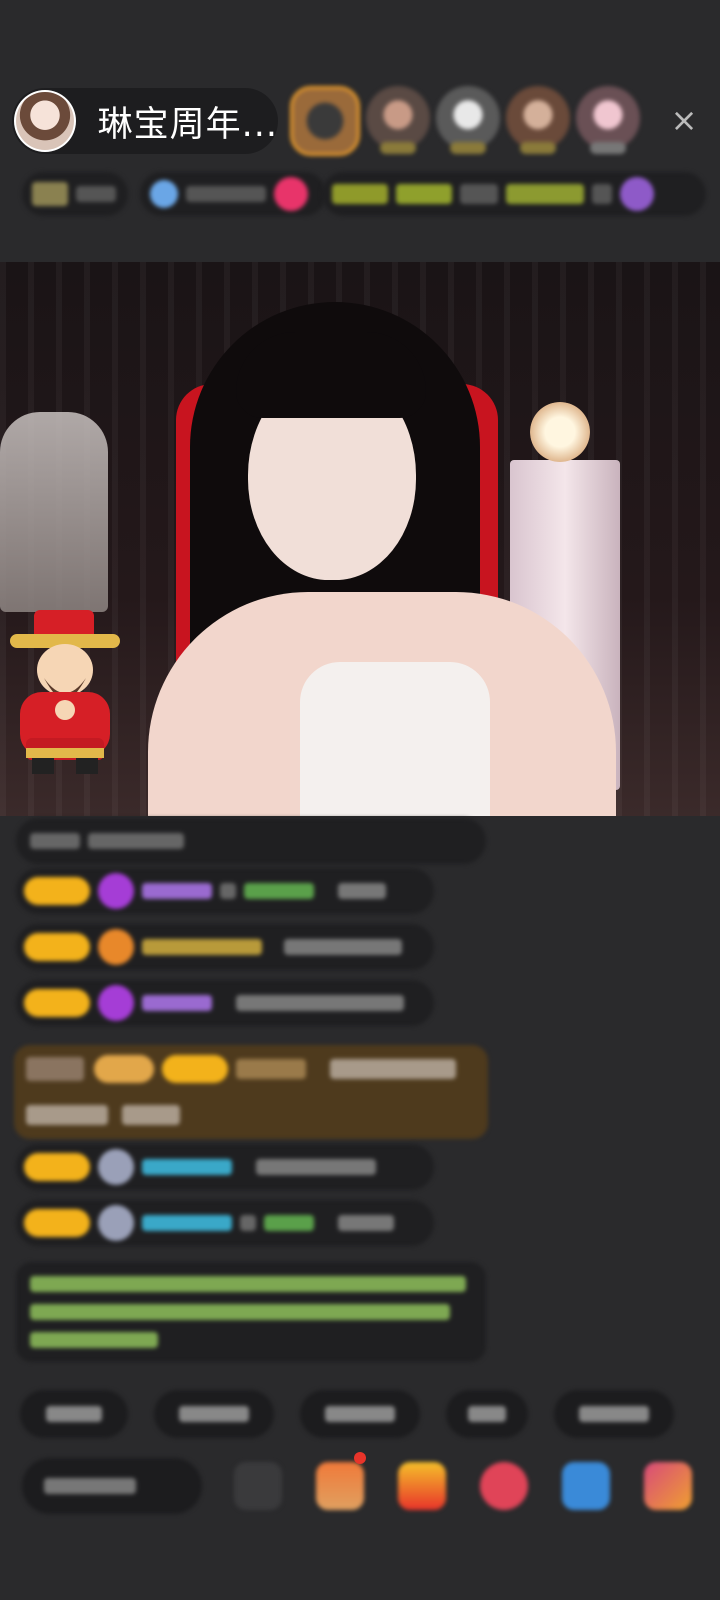  Describe the element at coordinates (65, 693) in the screenshot. I see `god-of-wealth-icon` at that location.